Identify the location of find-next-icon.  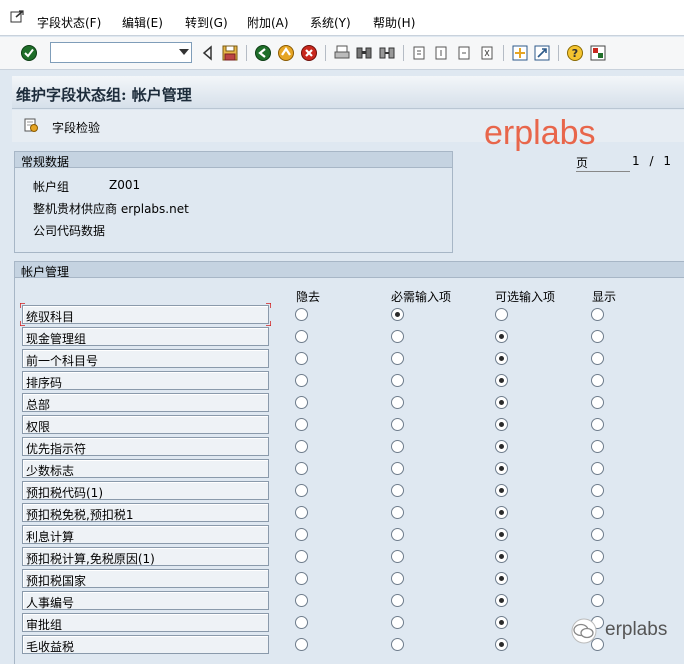
(387, 53).